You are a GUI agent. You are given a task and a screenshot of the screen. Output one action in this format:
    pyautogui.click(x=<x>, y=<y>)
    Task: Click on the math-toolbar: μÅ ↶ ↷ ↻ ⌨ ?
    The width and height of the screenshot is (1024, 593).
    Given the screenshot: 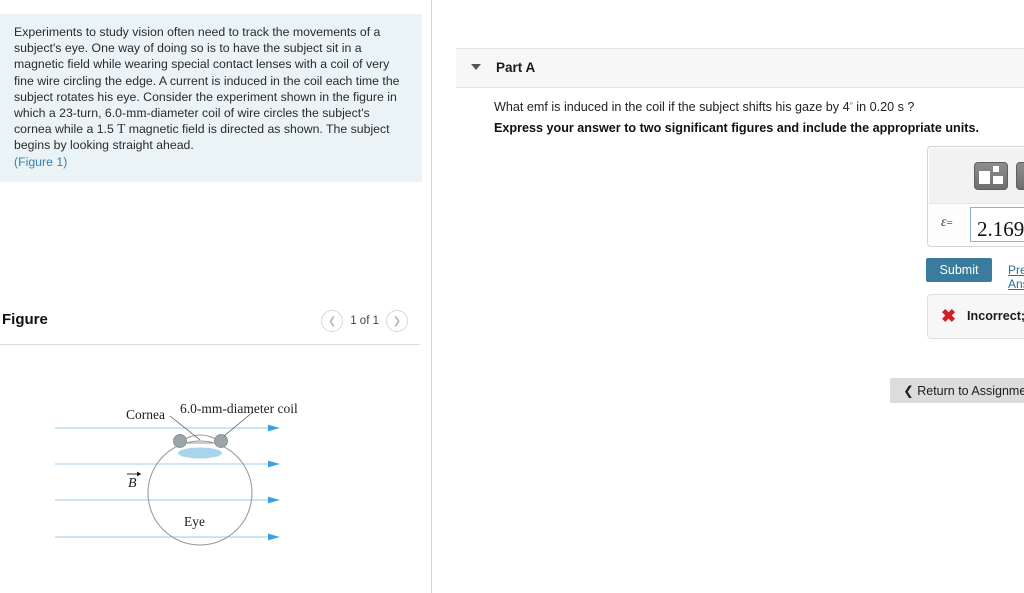 What is the action you would take?
    pyautogui.click(x=976, y=176)
    